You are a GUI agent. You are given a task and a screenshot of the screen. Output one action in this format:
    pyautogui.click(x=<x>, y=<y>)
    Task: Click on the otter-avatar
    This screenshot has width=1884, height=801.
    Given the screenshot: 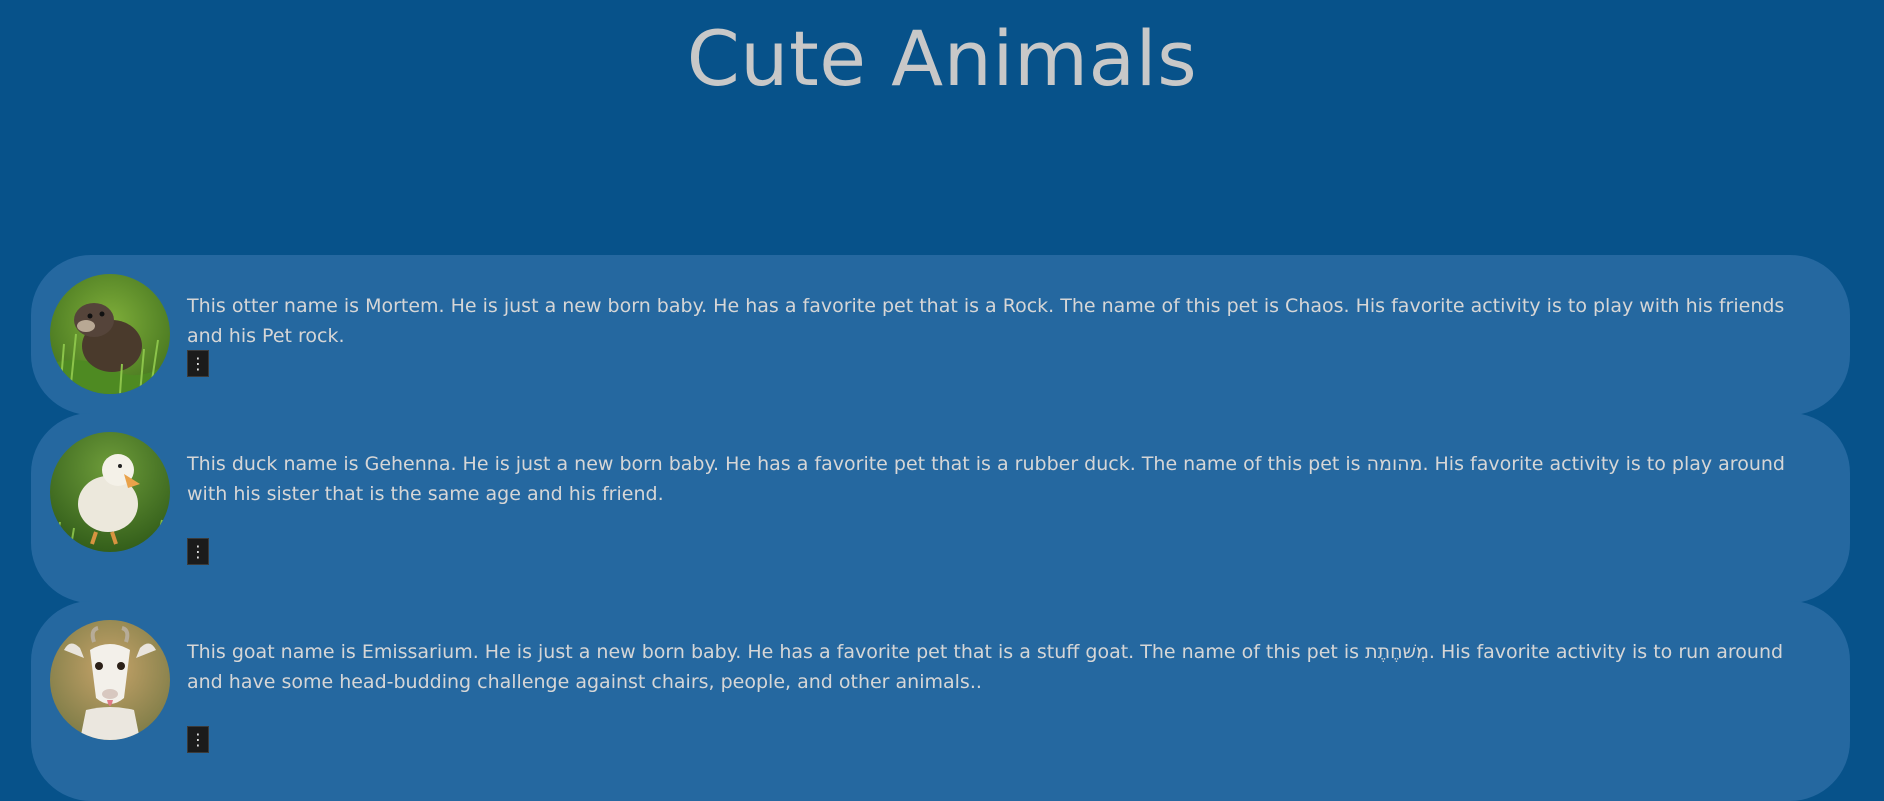 What is the action you would take?
    pyautogui.click(x=110, y=334)
    